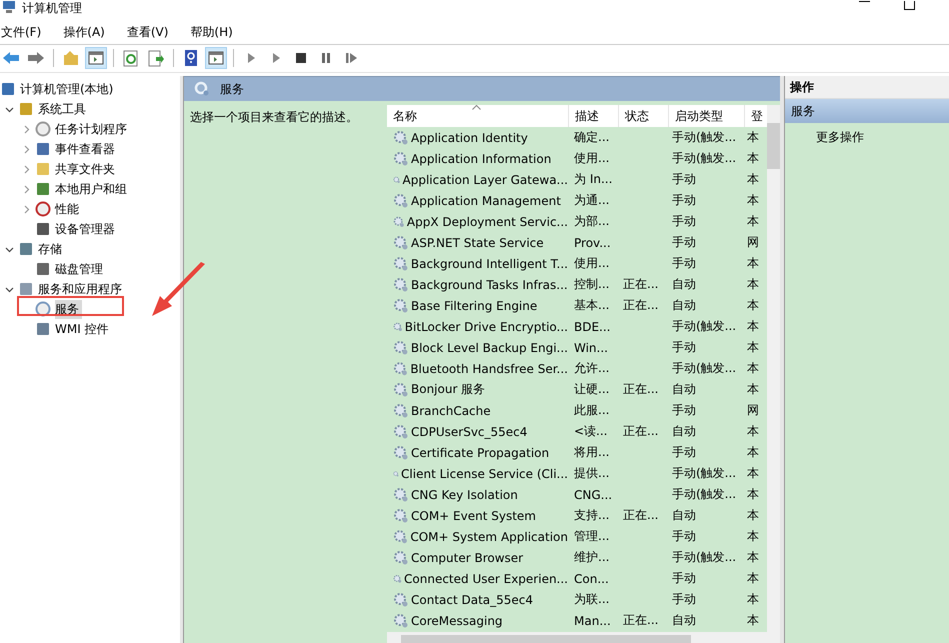 This screenshot has width=949, height=643. Describe the element at coordinates (773, 374) in the screenshot. I see `vertical-scrollbar` at that location.